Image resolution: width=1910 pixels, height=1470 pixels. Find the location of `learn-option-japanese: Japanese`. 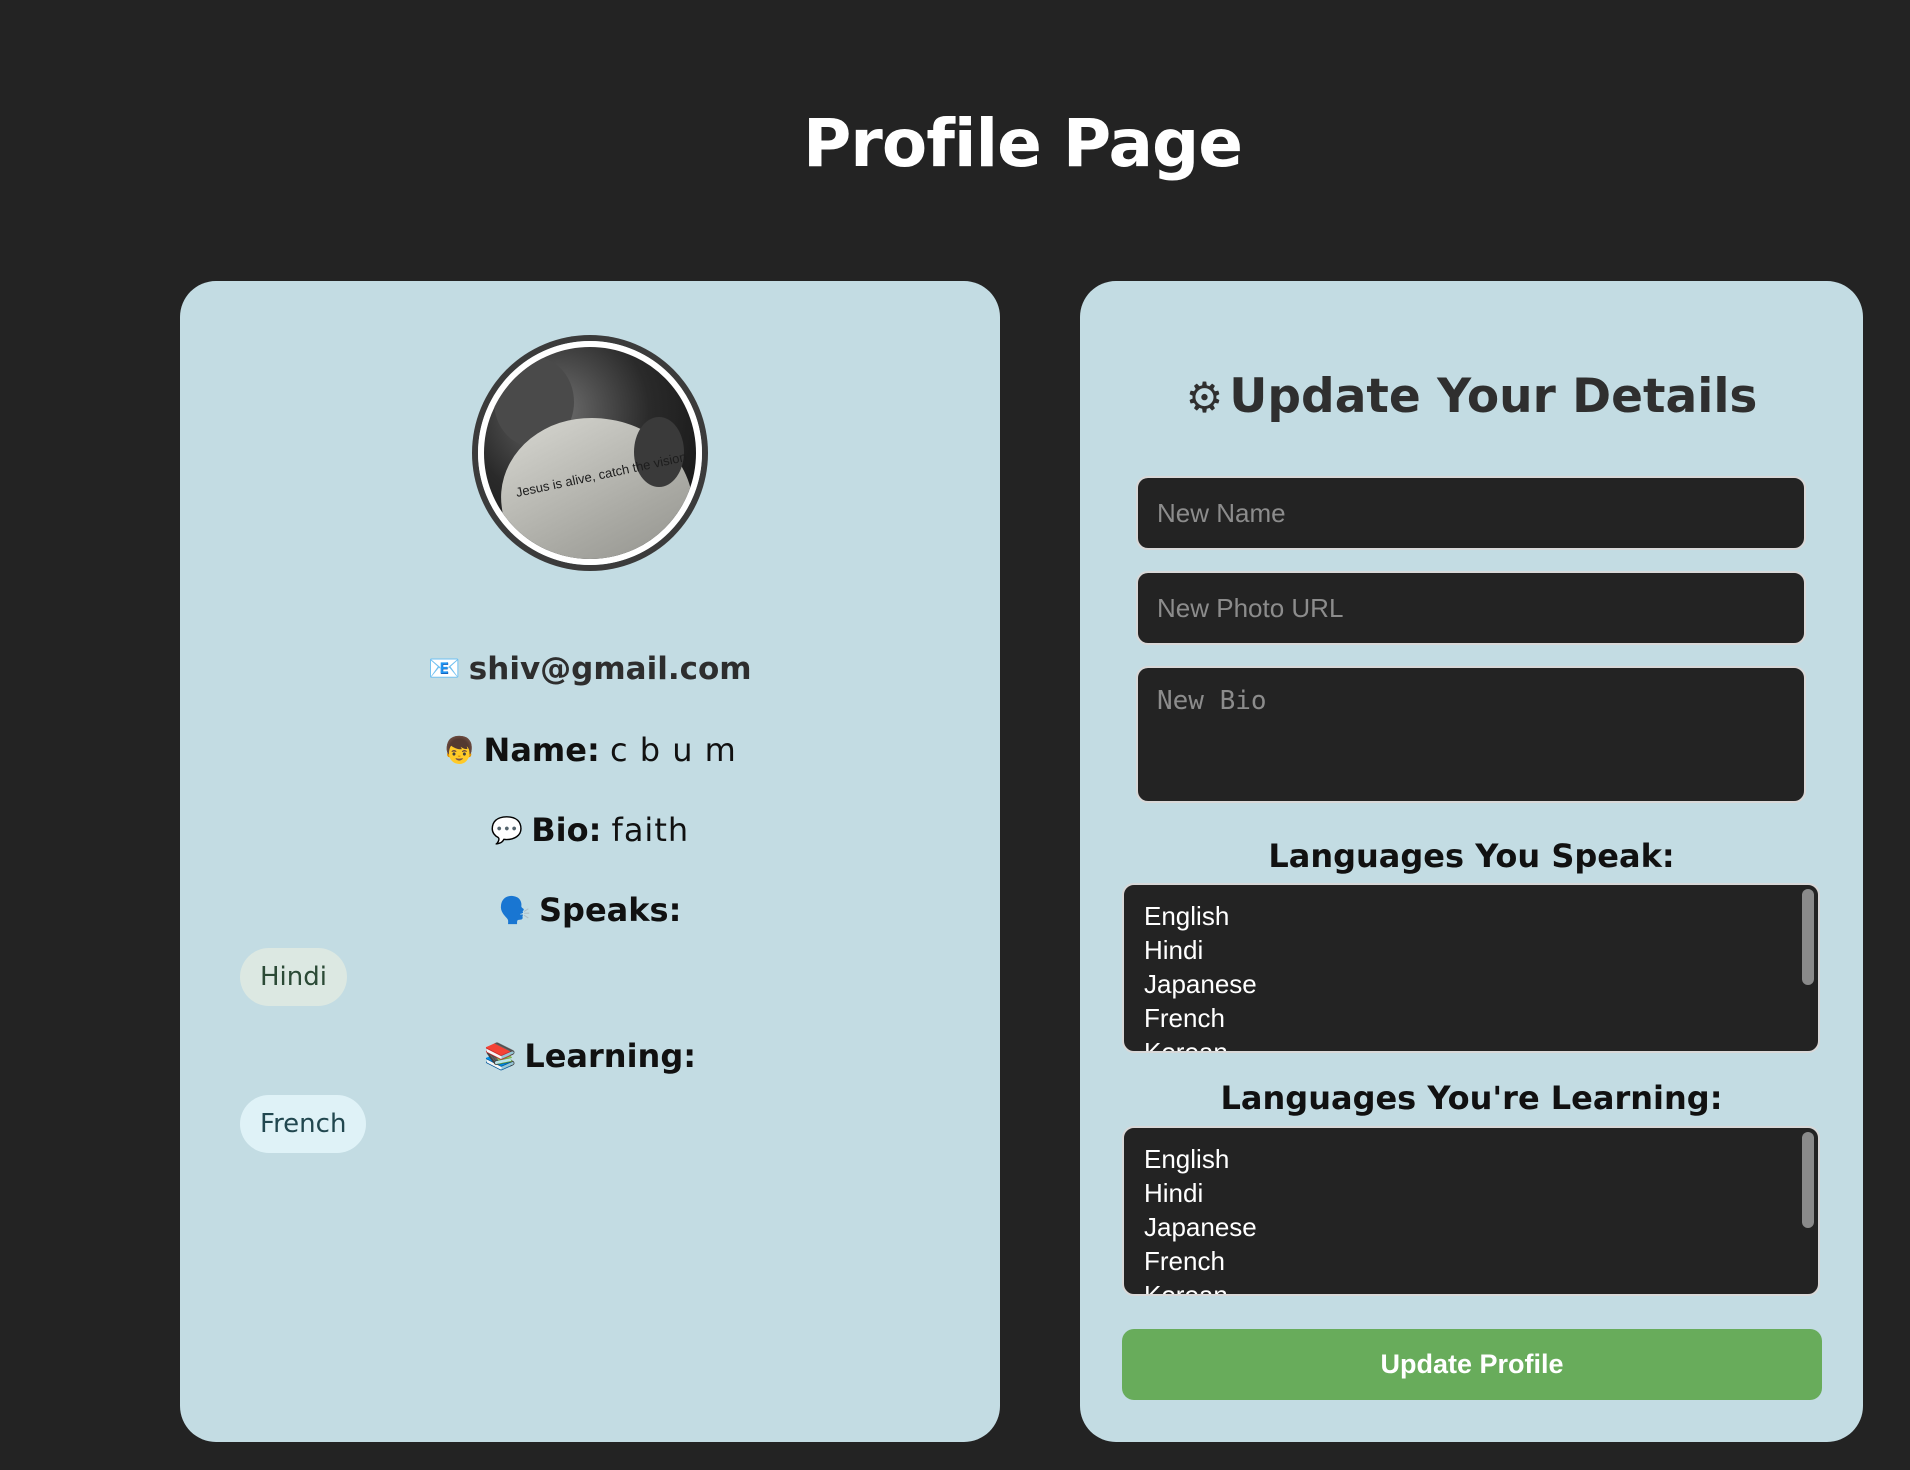

learn-option-japanese: Japanese is located at coordinates (1481, 1227).